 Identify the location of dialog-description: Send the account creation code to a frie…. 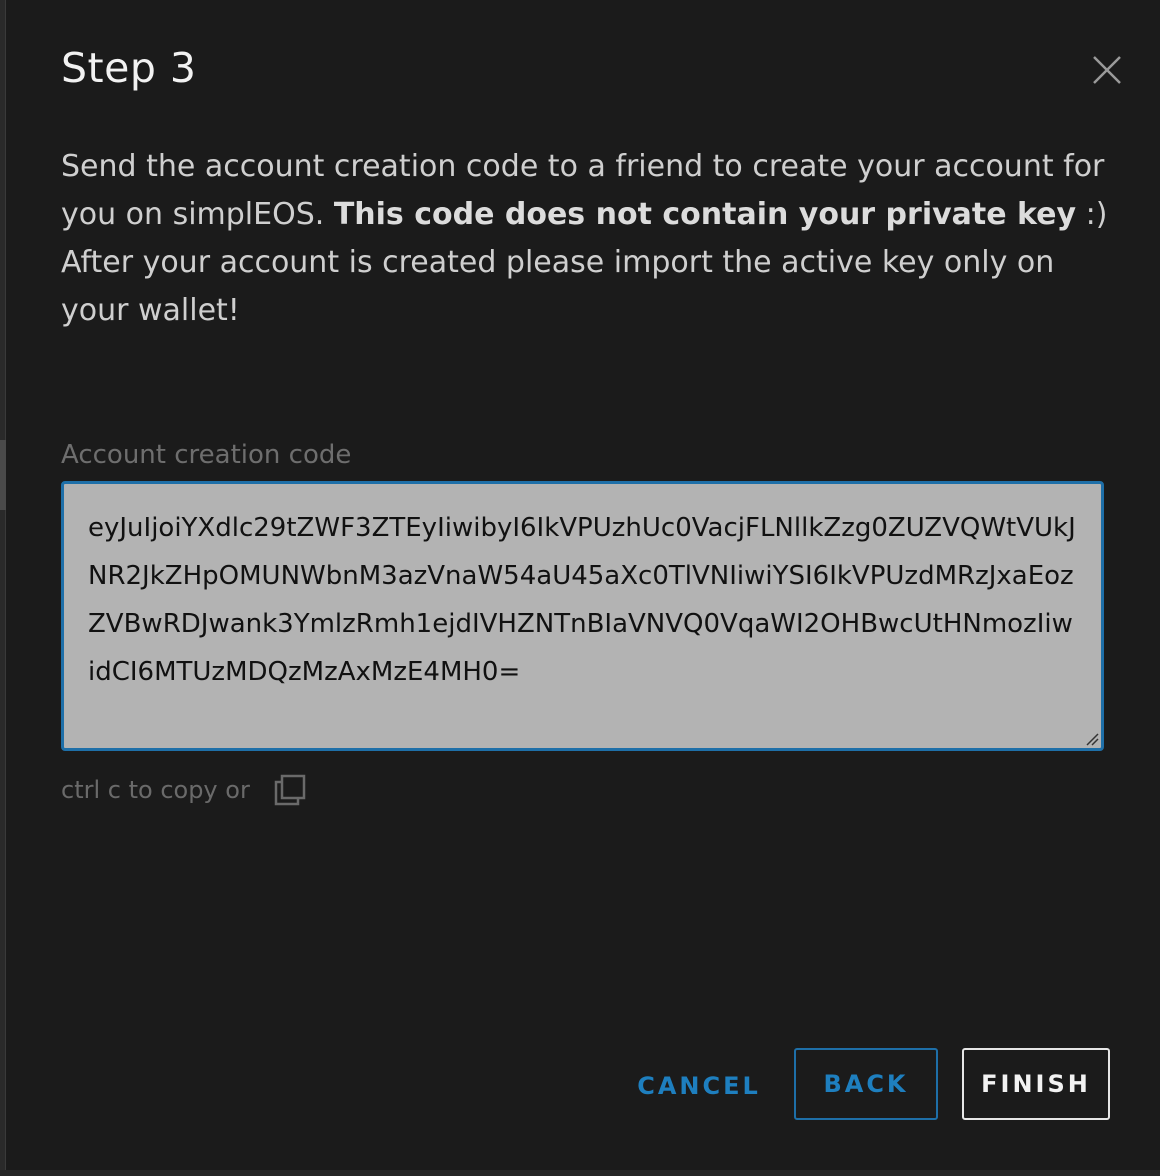
(586, 239).